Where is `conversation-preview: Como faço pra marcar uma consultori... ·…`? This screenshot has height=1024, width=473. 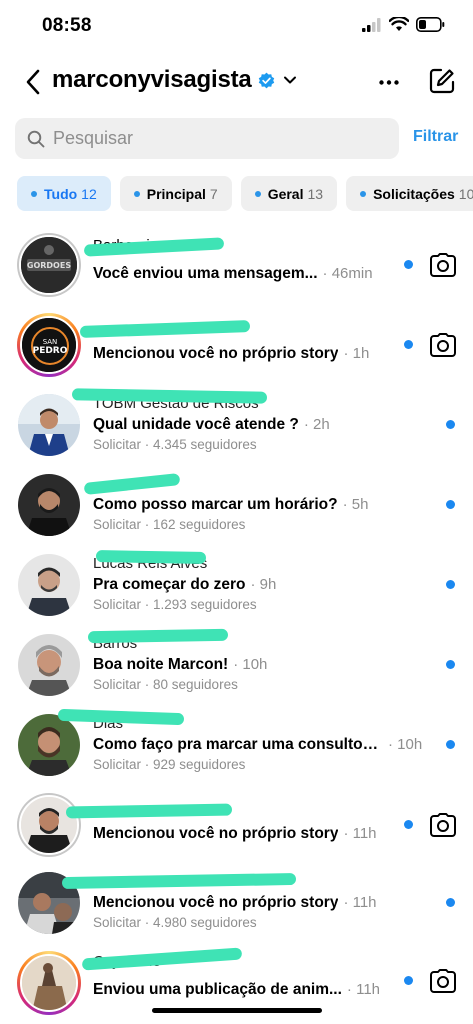
conversation-preview: Como faço pra marcar uma consultori... ·… is located at coordinates (257, 745).